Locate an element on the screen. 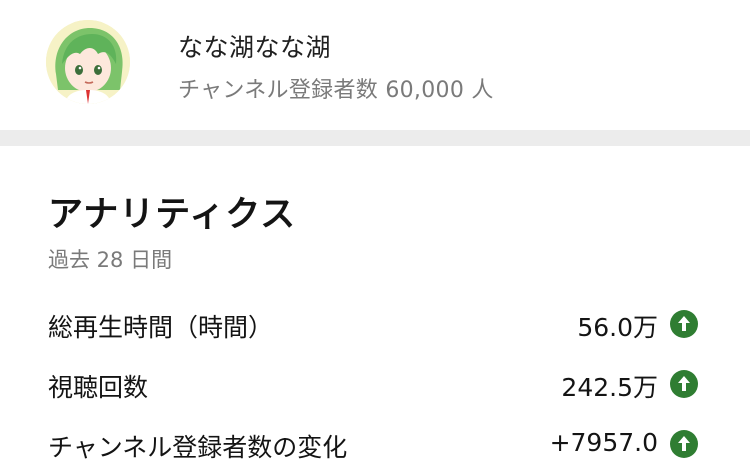 This screenshot has width=750, height=469. avatar is located at coordinates (88, 62).